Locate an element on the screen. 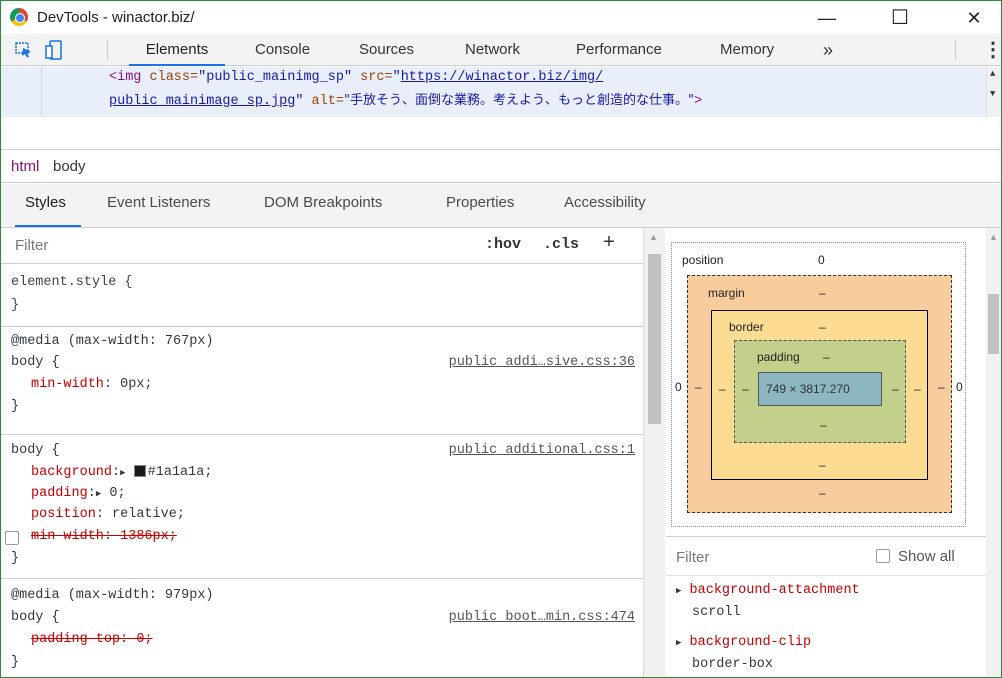  minimize-button: — is located at coordinates (827, 18).